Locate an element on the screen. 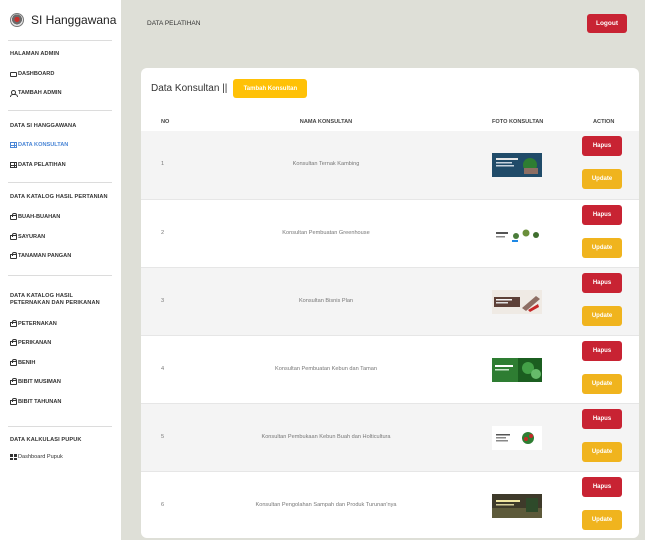 Image resolution: width=645 pixels, height=540 pixels. row-number: 1 is located at coordinates (163, 164).